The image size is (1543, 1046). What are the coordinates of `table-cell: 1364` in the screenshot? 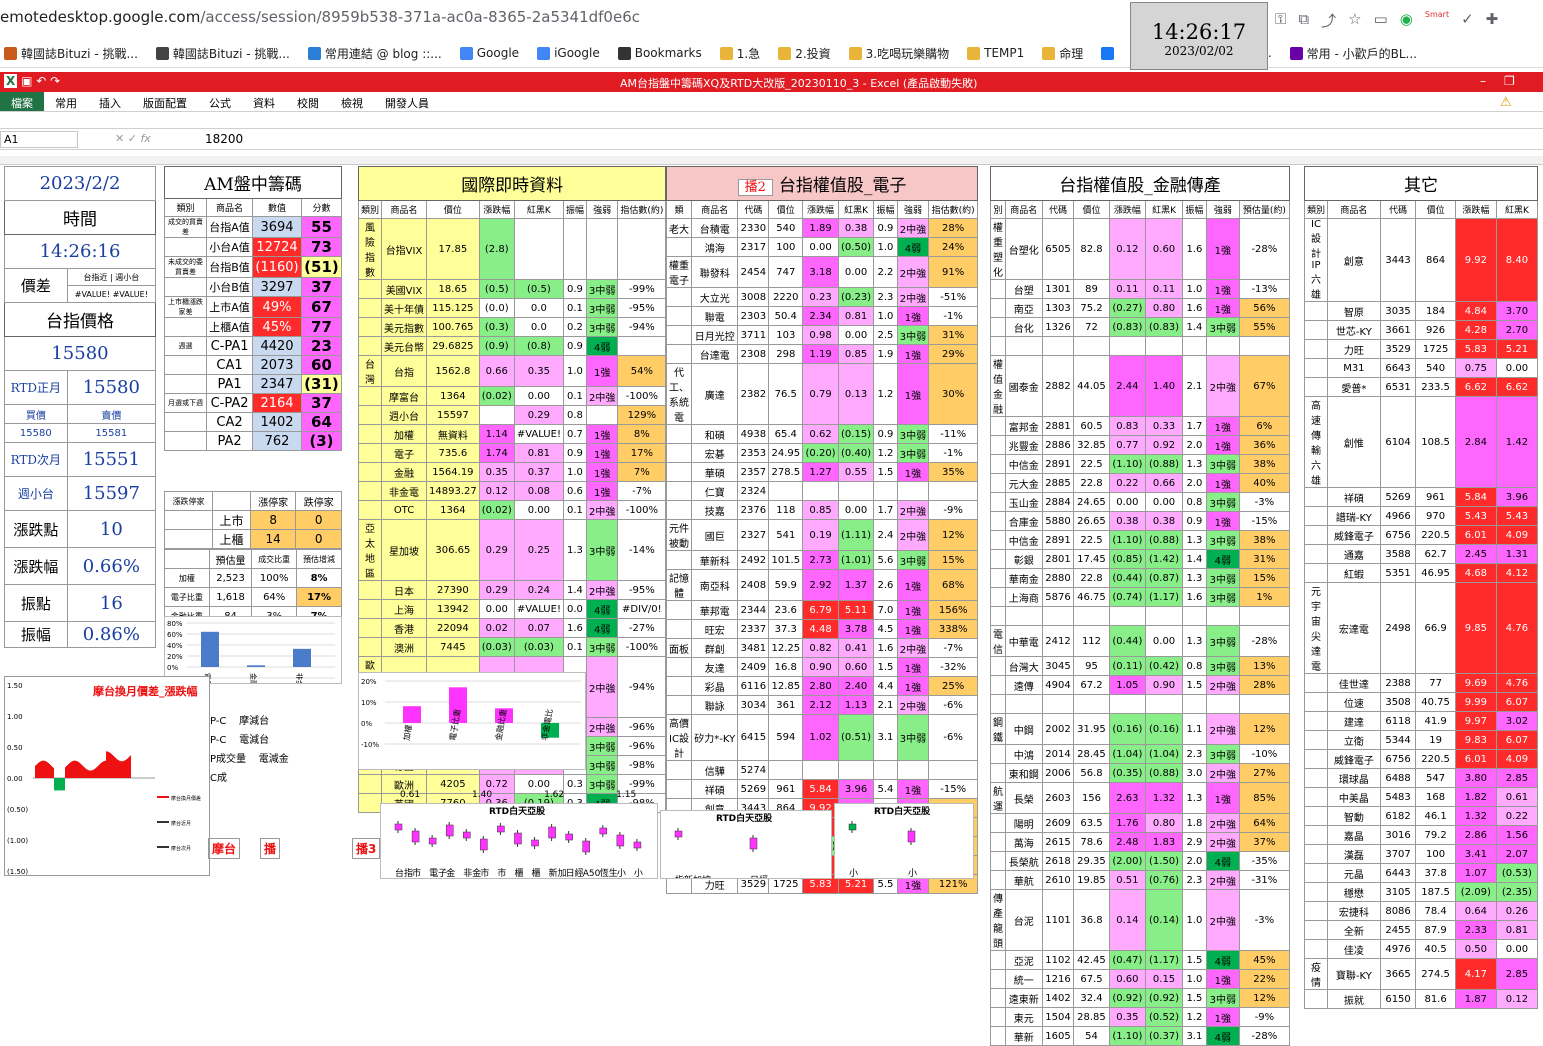 It's located at (453, 396).